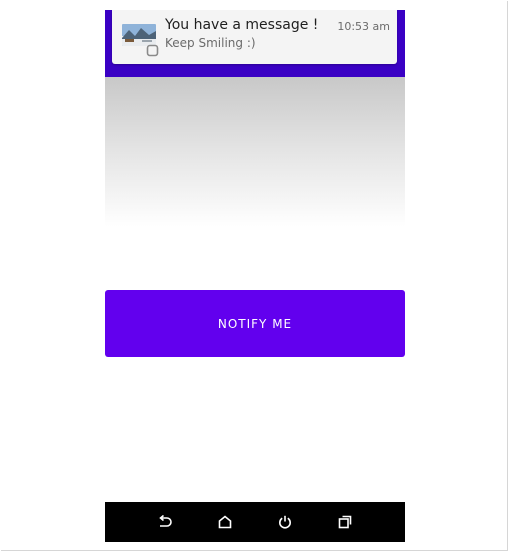 Image resolution: width=512 pixels, height=555 pixels. I want to click on power-icon, so click(285, 522).